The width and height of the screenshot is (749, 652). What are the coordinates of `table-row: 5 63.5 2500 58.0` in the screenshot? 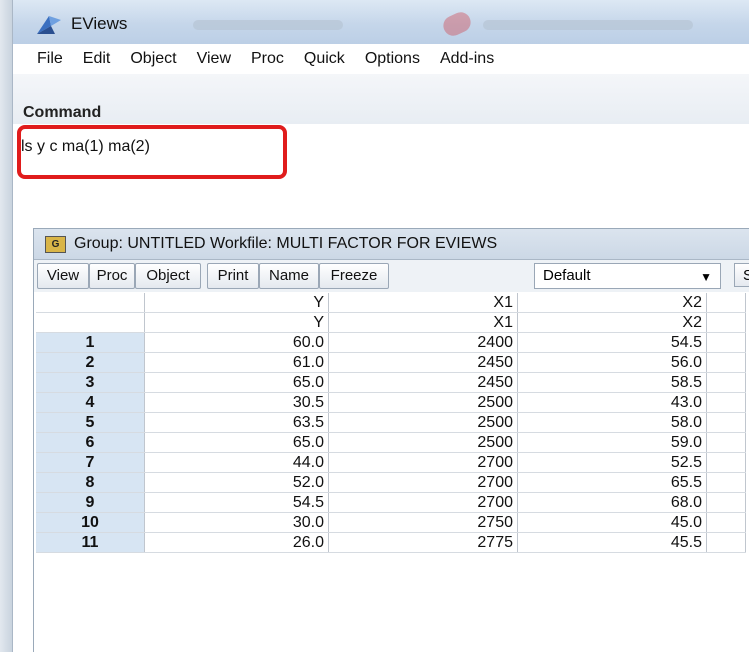 It's located at (391, 422).